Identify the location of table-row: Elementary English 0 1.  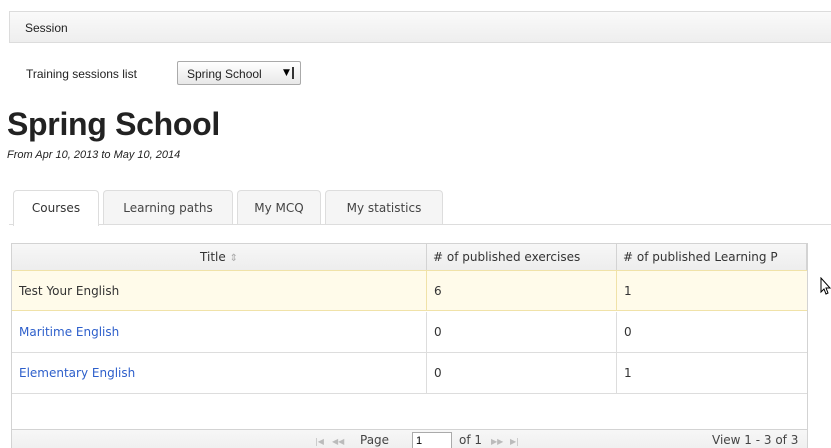
(409, 373).